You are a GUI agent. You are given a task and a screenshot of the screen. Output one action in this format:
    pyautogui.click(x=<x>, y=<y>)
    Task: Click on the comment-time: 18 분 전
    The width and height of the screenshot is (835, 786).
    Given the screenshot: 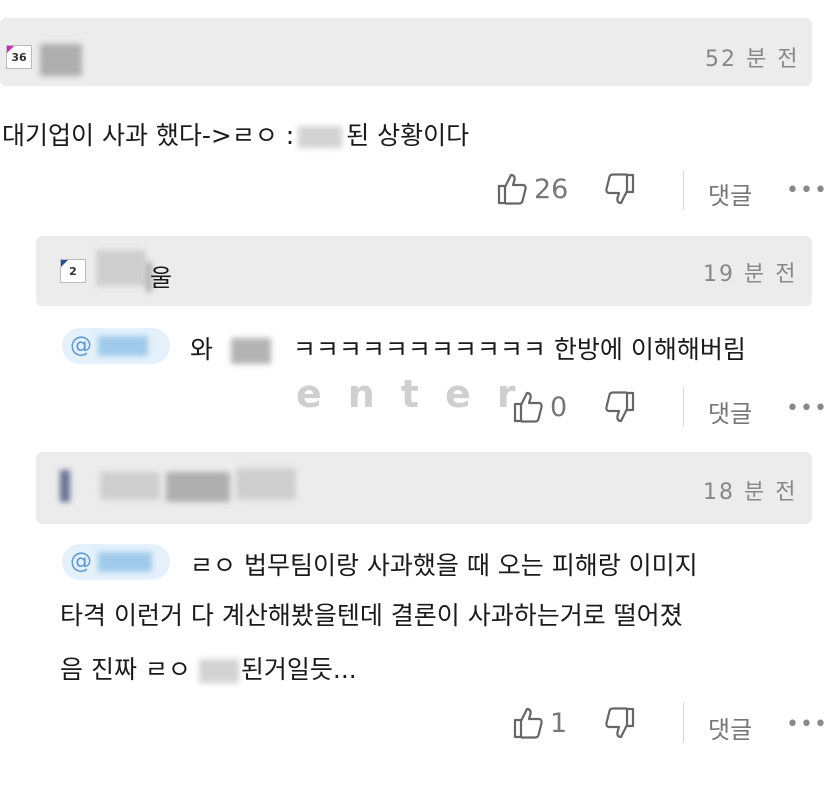 What is the action you would take?
    pyautogui.click(x=750, y=492)
    